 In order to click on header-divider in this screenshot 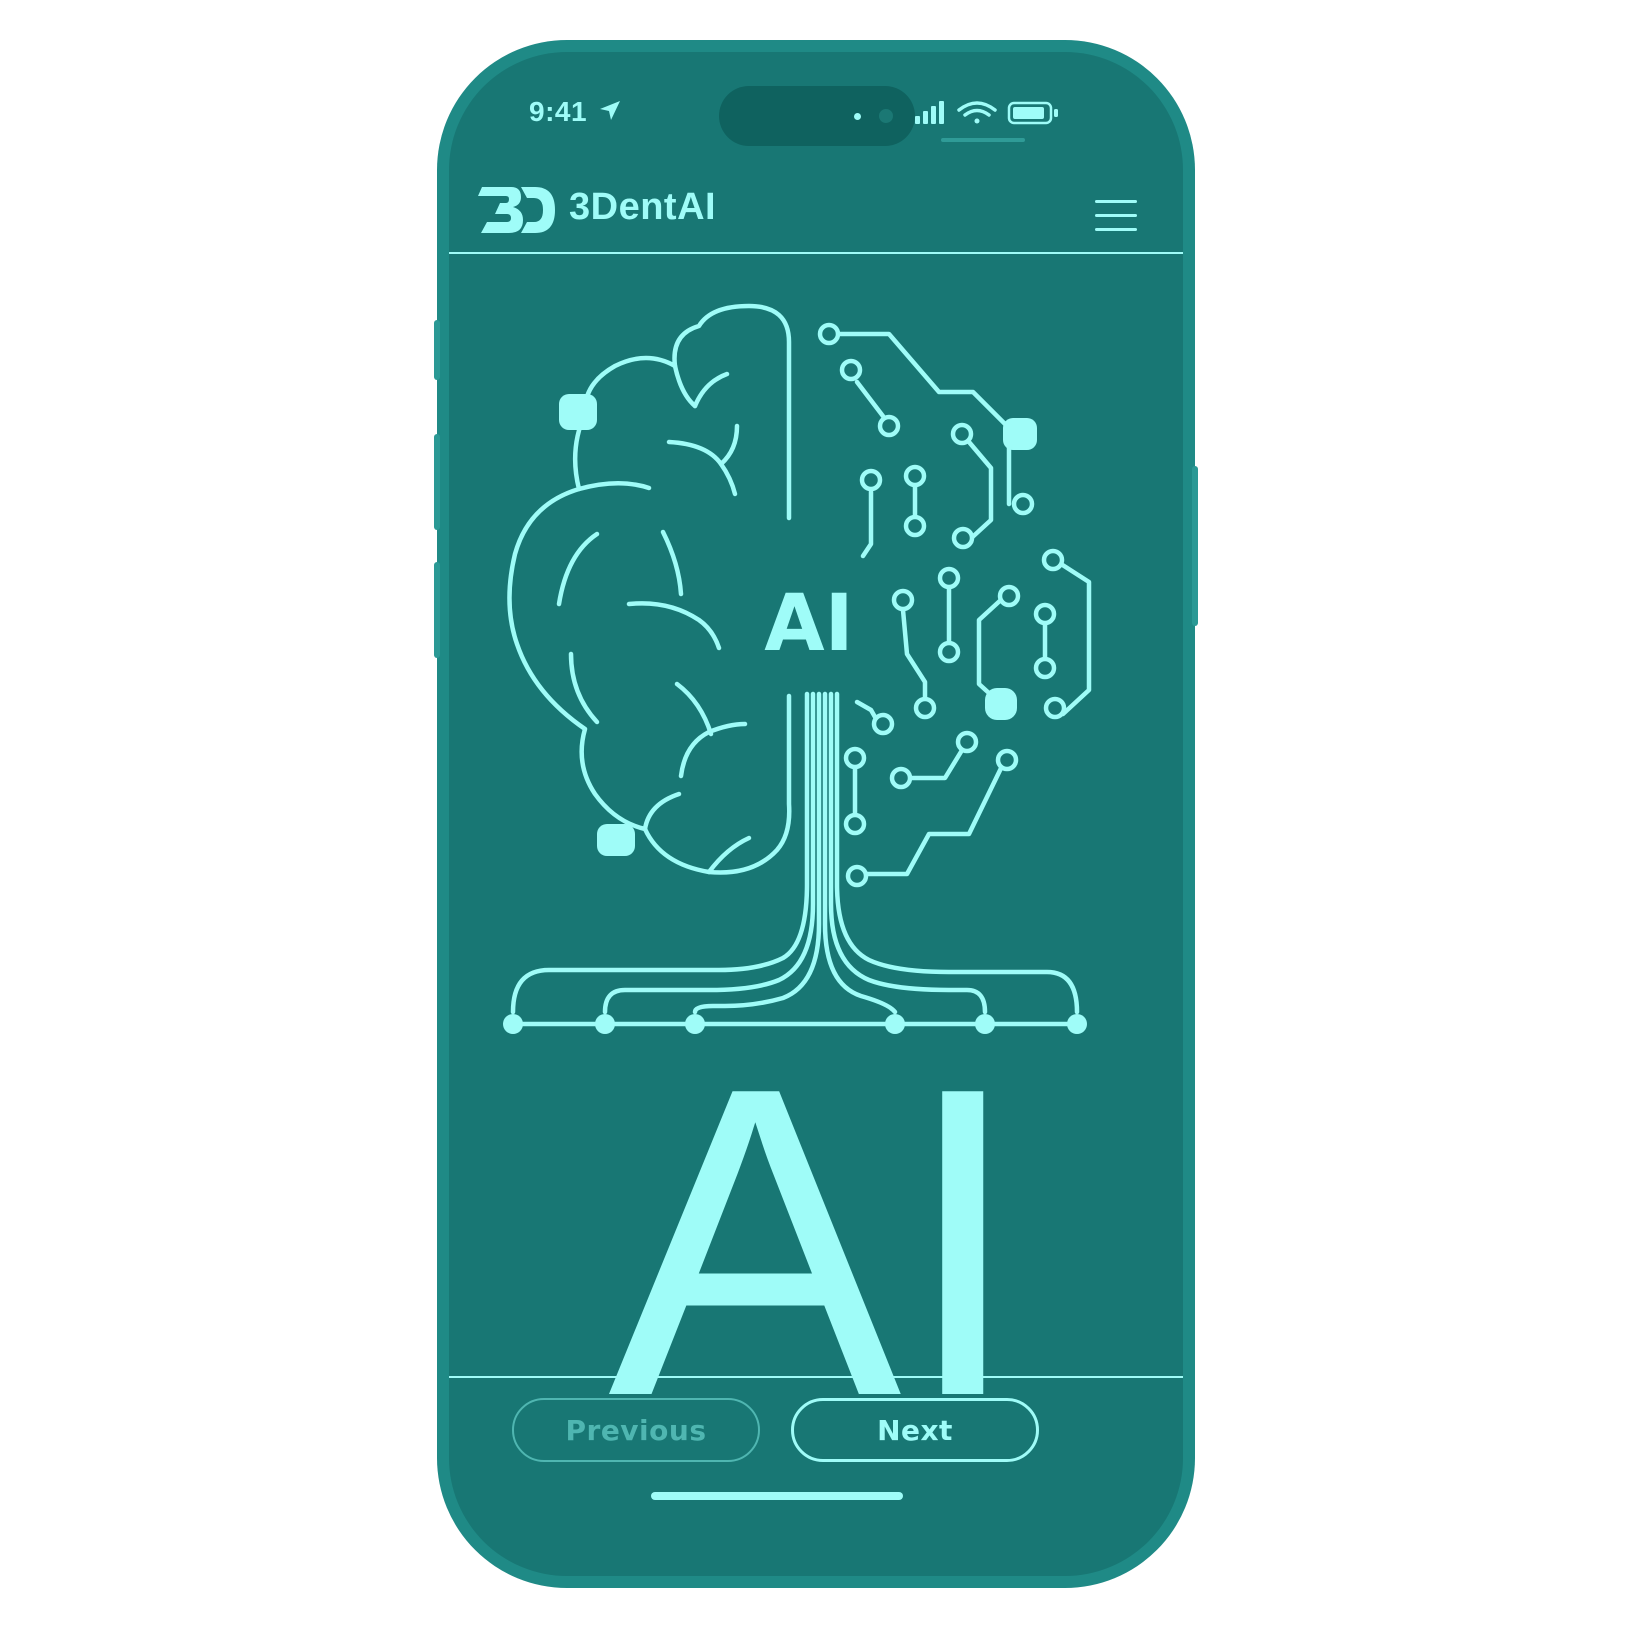, I will do `click(816, 253)`.